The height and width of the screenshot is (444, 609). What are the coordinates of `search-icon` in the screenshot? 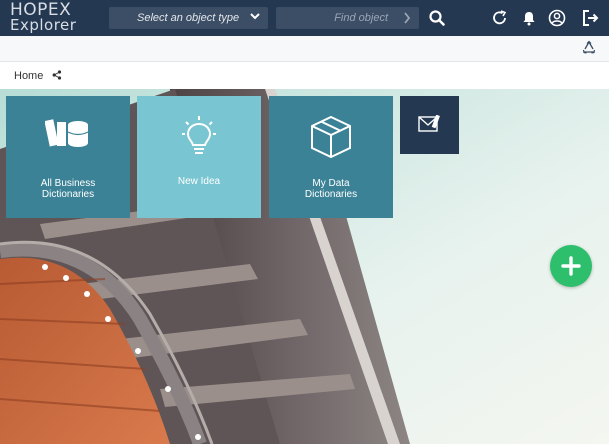 It's located at (437, 18).